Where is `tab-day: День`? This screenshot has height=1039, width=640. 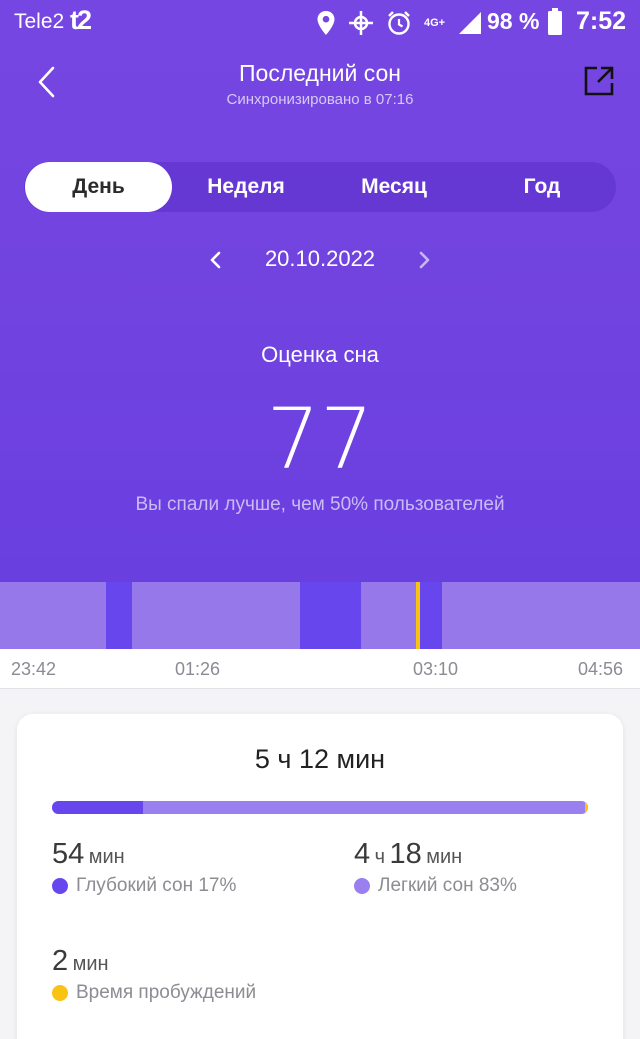
tab-day: День is located at coordinates (98, 187).